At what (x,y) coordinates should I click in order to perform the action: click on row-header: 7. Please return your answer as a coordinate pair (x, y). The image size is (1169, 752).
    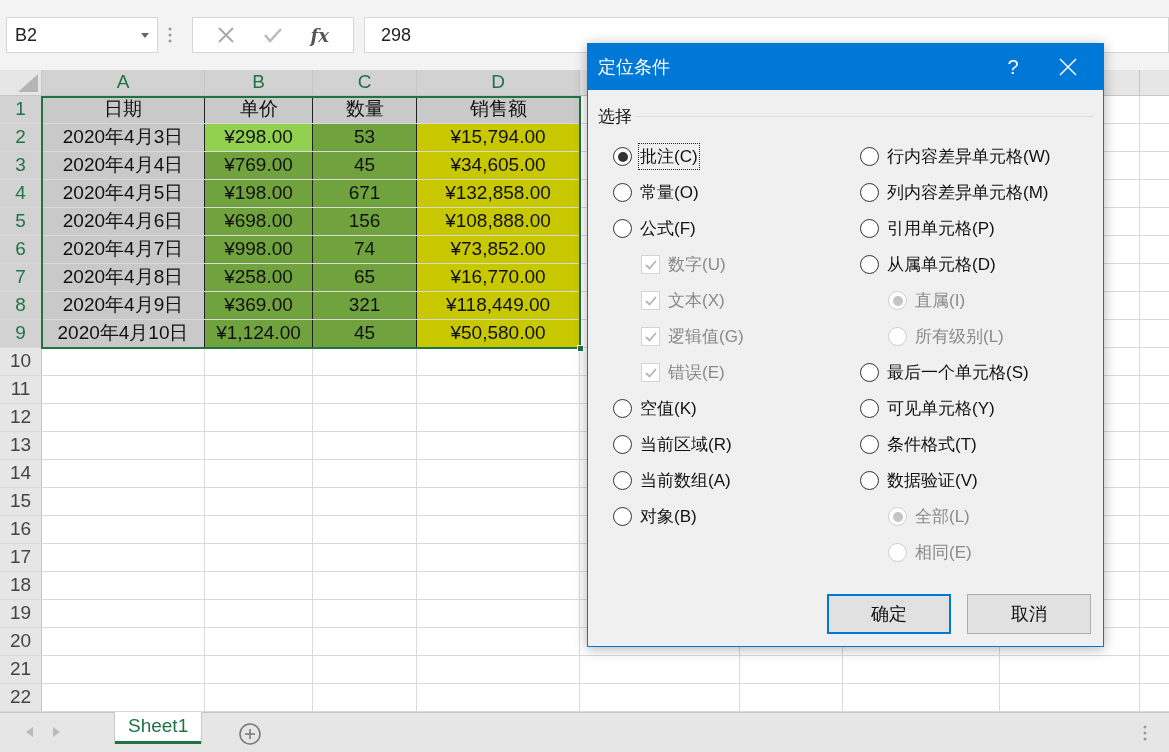
    Looking at the image, I should click on (21, 277).